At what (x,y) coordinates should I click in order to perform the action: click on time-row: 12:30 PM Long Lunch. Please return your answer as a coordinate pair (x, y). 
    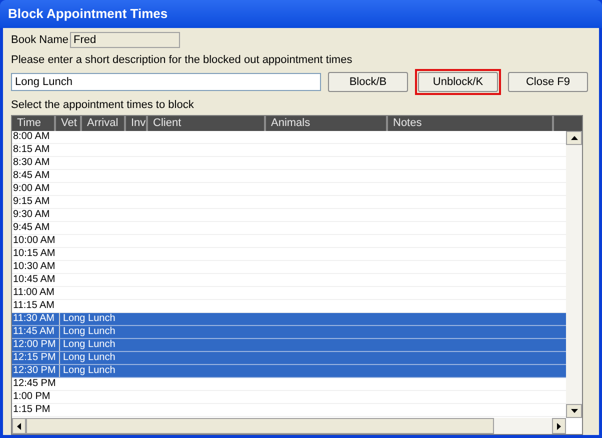
    Looking at the image, I should click on (289, 371).